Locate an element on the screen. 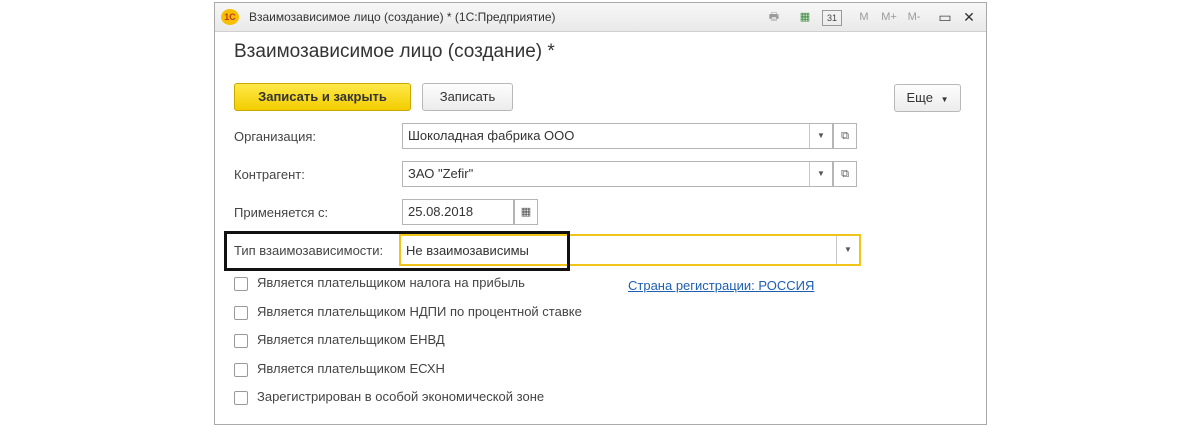  memory-mplus-icon: M+ is located at coordinates (889, 17).